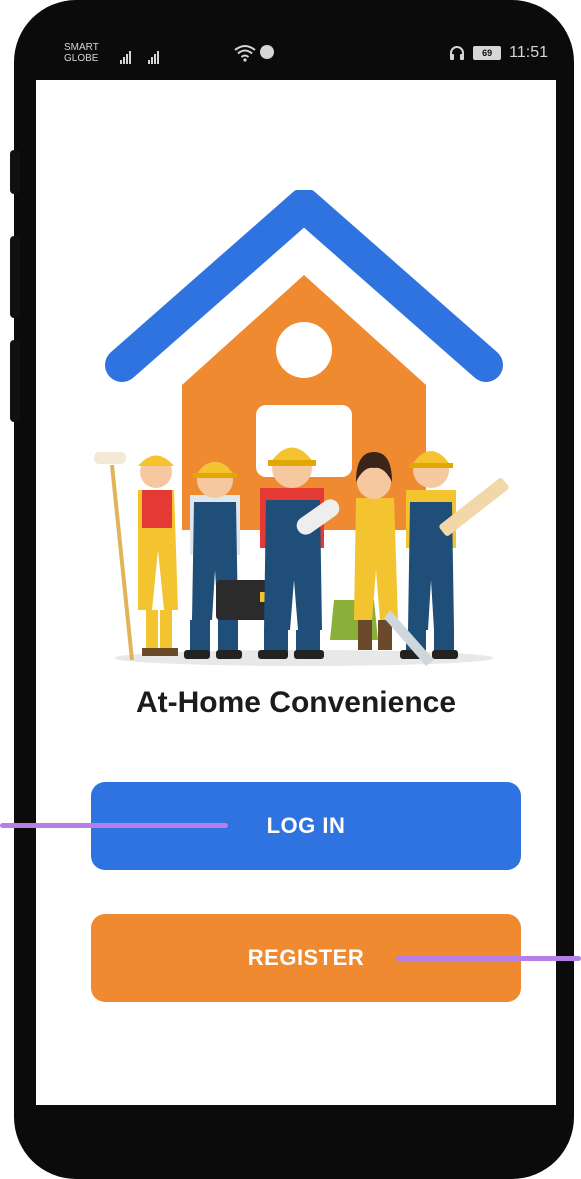 Image resolution: width=581 pixels, height=1179 pixels. I want to click on carrier-label: SMART GLOBE, so click(81, 53).